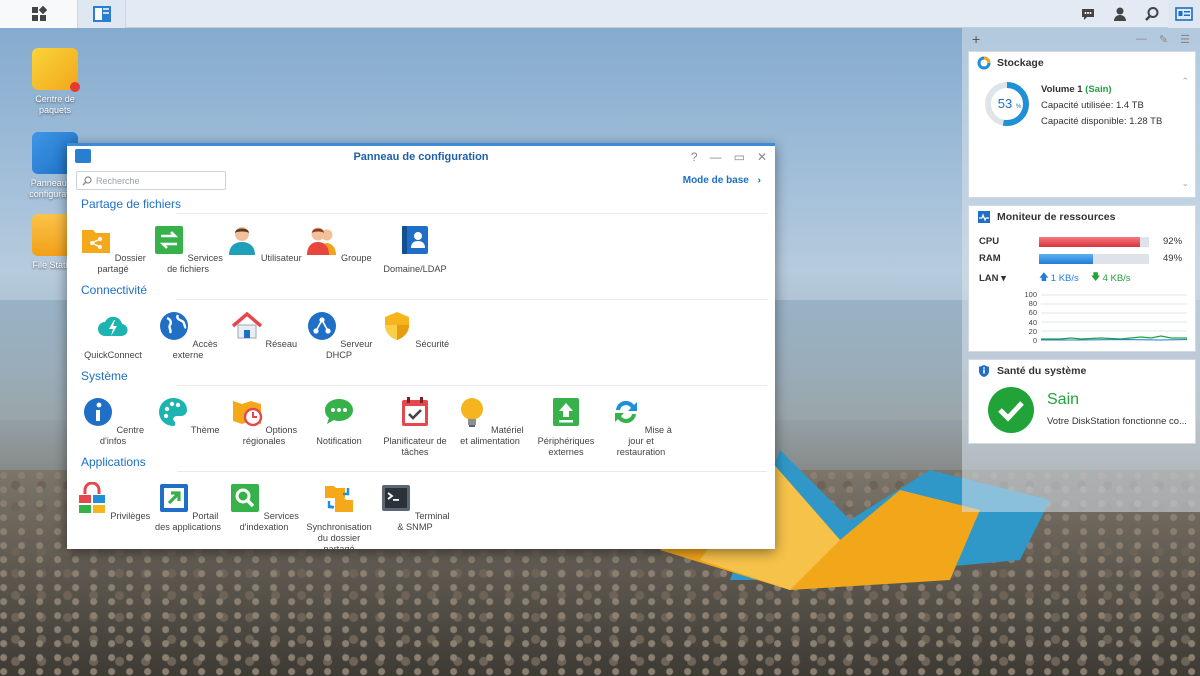  Describe the element at coordinates (415, 427) in the screenshot. I see `item-task-scheduler: Planificateur de tâches` at that location.